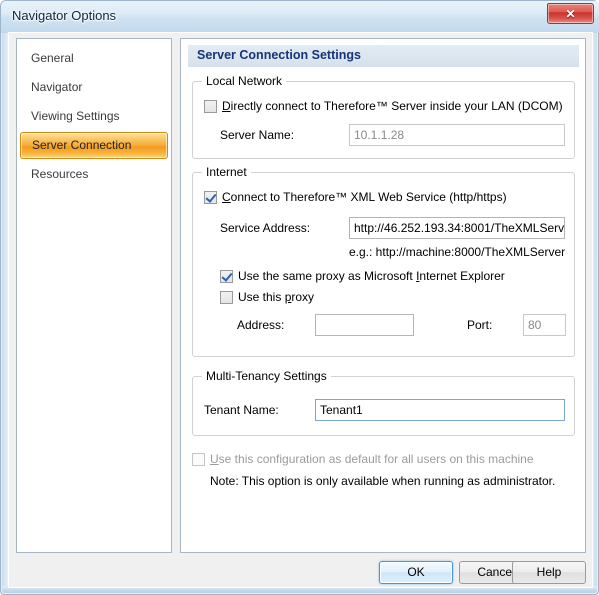 This screenshot has width=599, height=595. I want to click on webservice-accel-char: C, so click(226, 197).